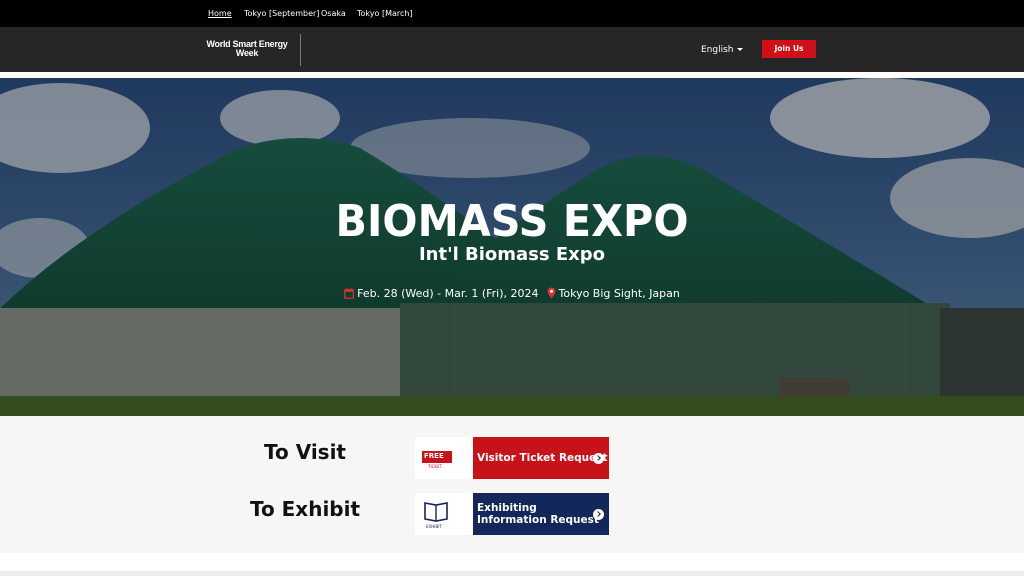  Describe the element at coordinates (349, 295) in the screenshot. I see `calendar-icon` at that location.